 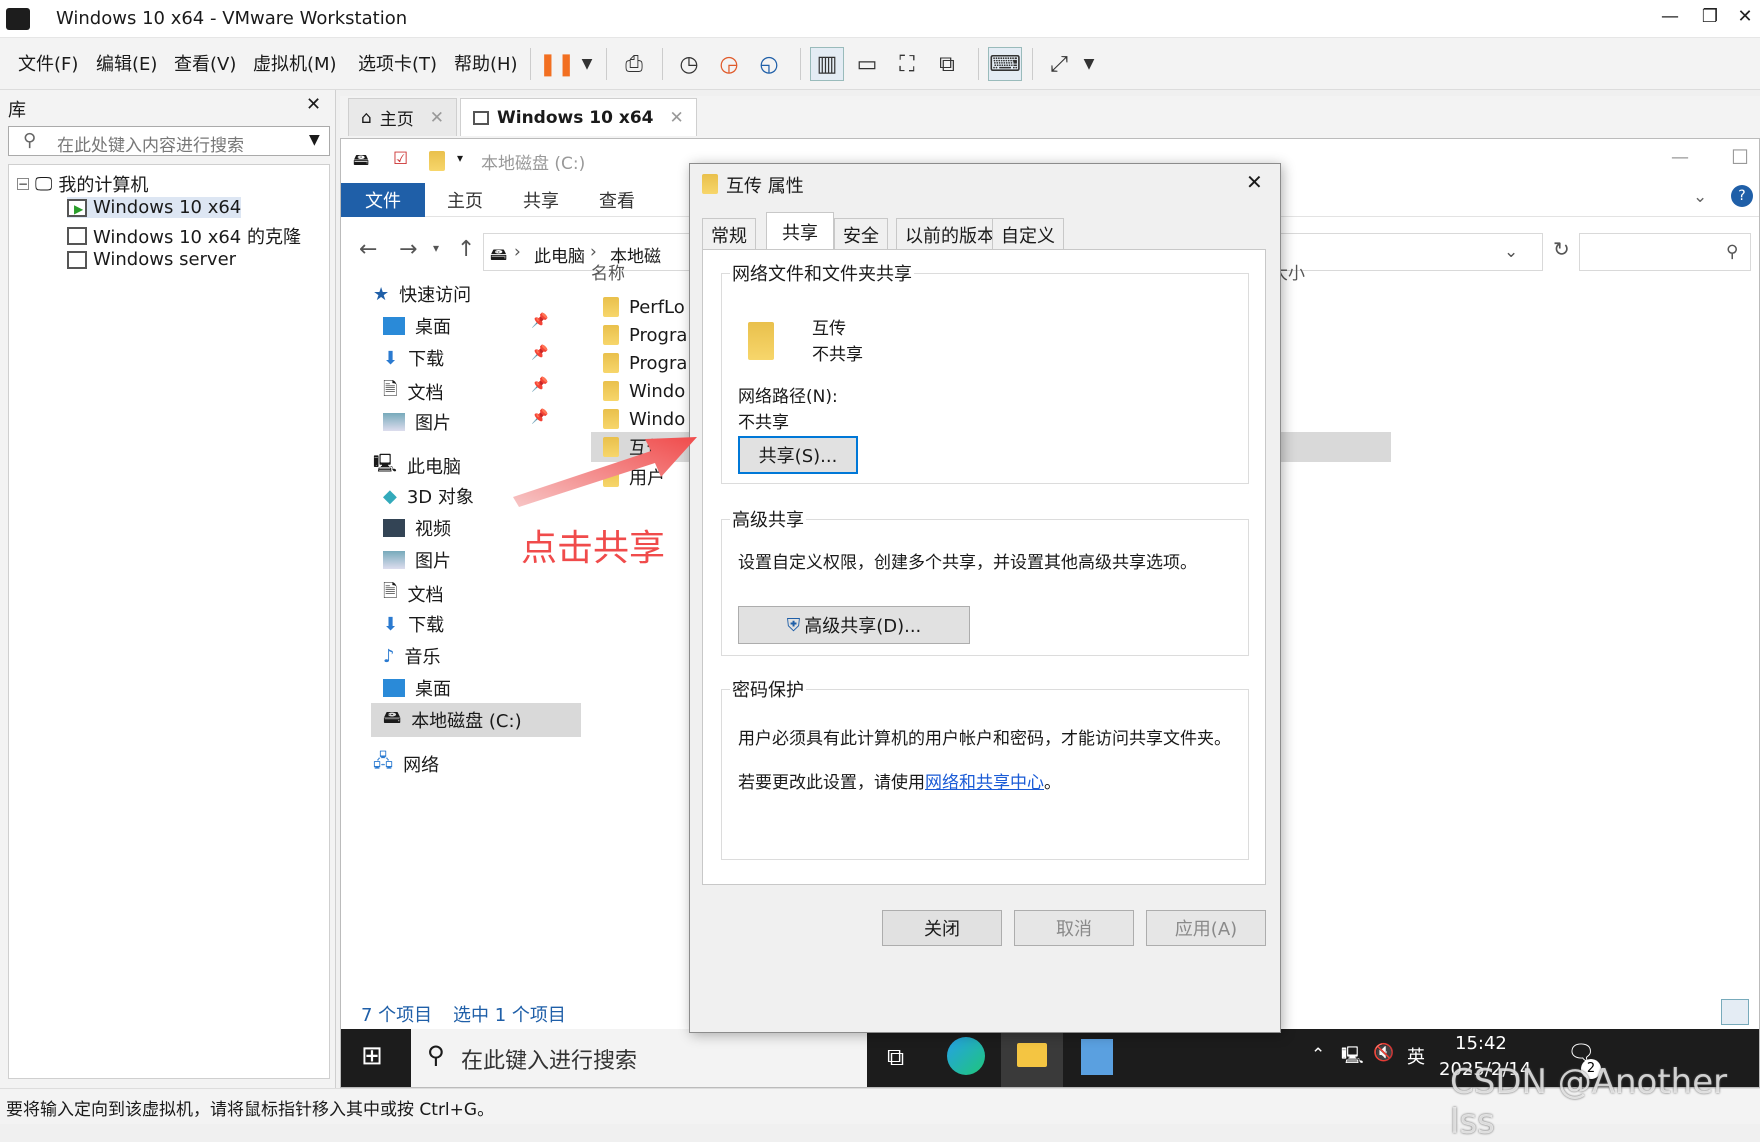 I want to click on tree-label: Windows 10 x64, so click(x=167, y=207).